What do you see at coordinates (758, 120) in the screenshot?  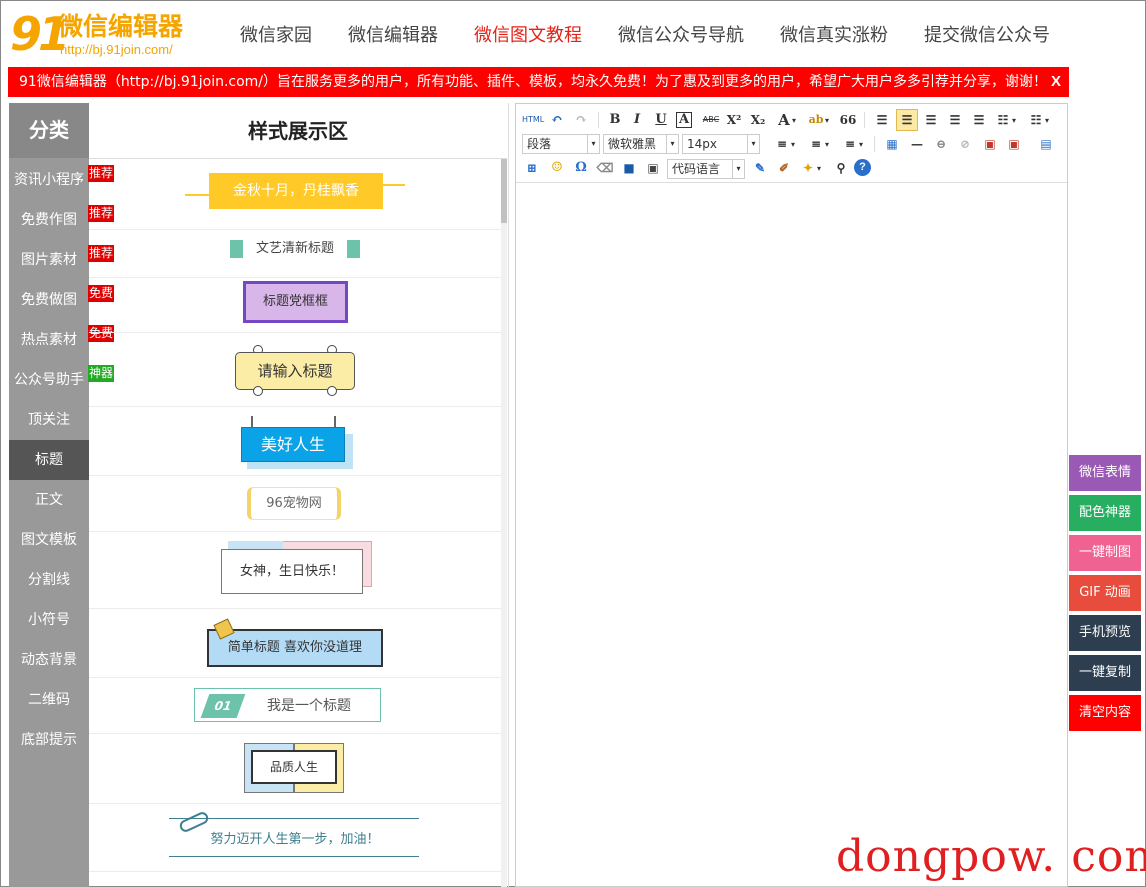 I see `subscript-icon: X₂` at bounding box center [758, 120].